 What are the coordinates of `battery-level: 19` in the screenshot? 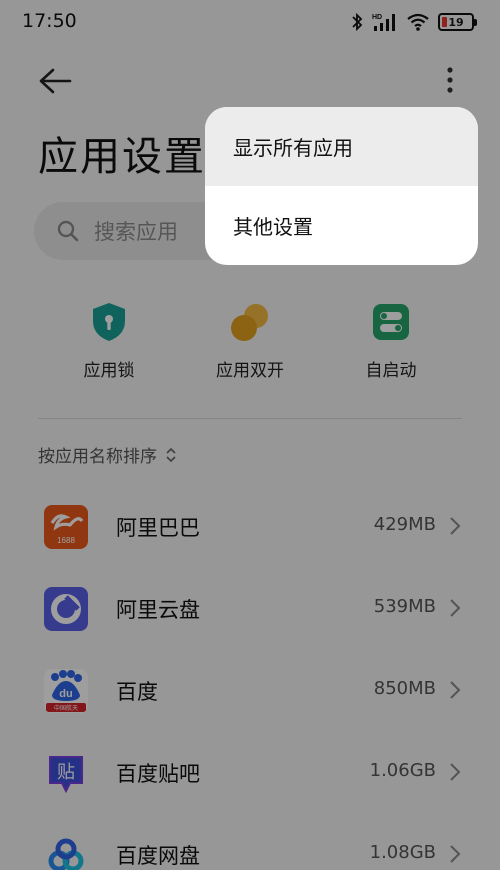 It's located at (456, 22).